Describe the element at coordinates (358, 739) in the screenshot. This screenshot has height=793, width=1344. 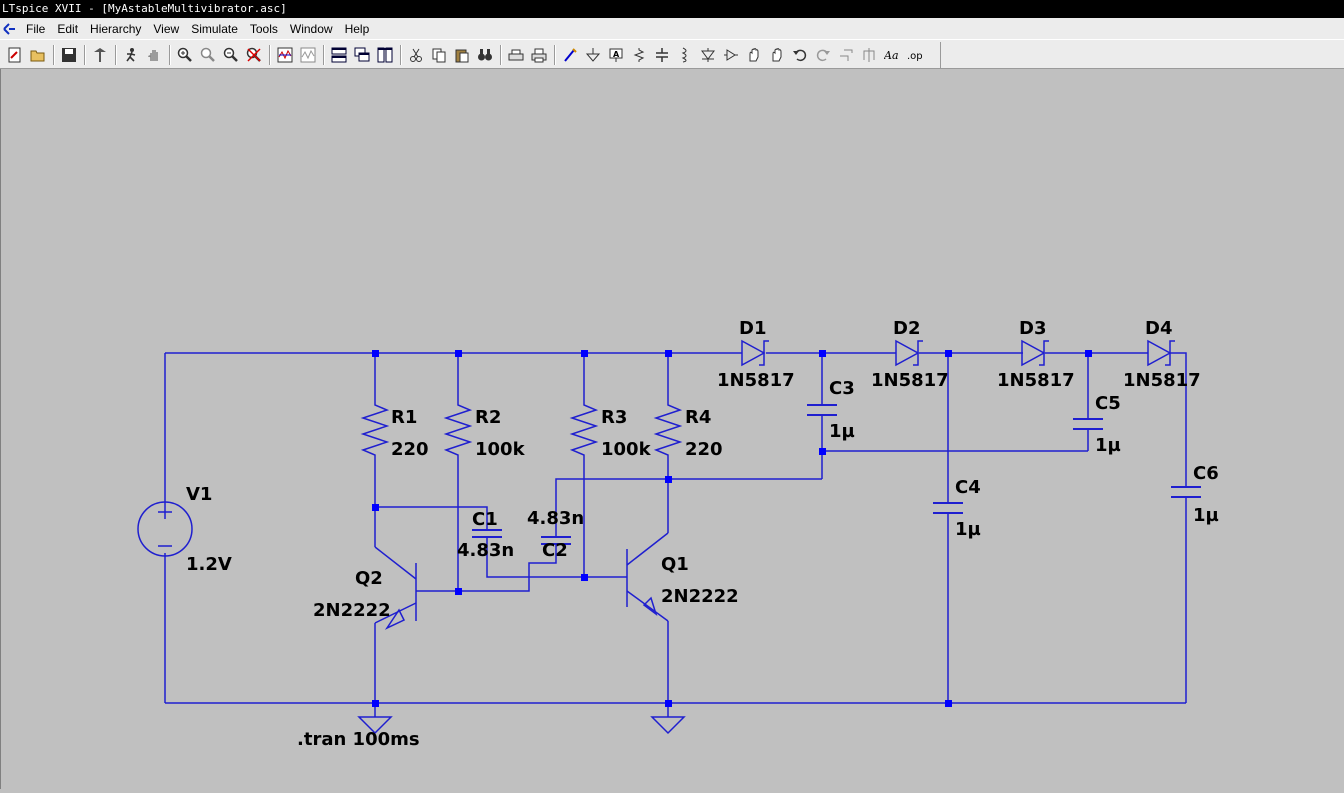
I see `spice-directive-text: .tran 100ms` at that location.